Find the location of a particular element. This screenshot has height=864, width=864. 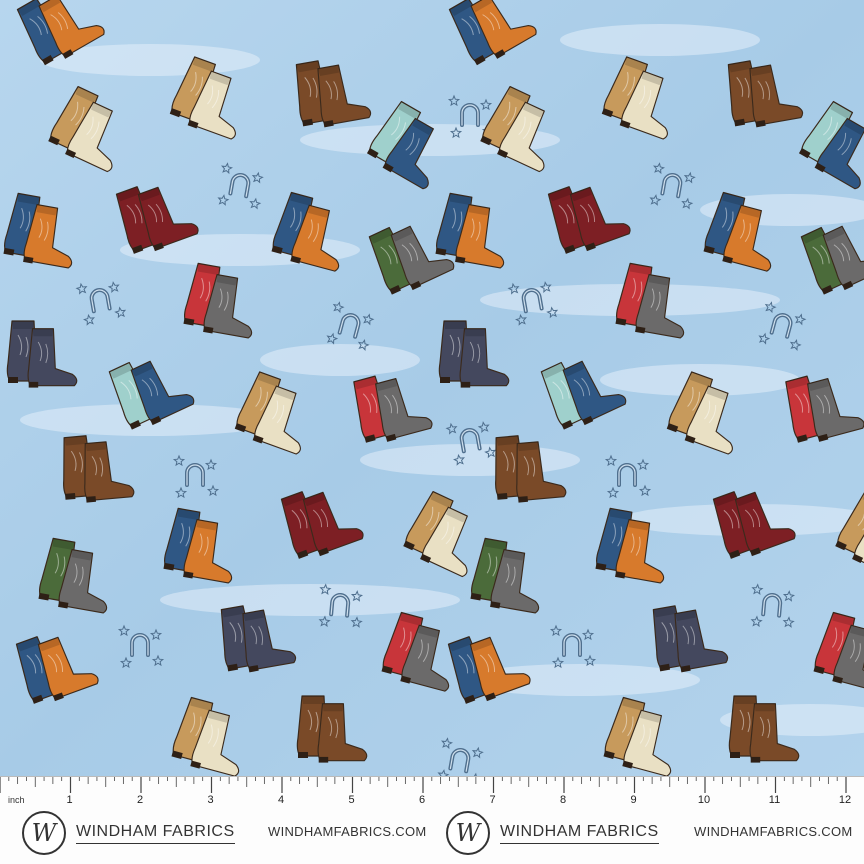

ruler-number: 7 is located at coordinates (492, 800).